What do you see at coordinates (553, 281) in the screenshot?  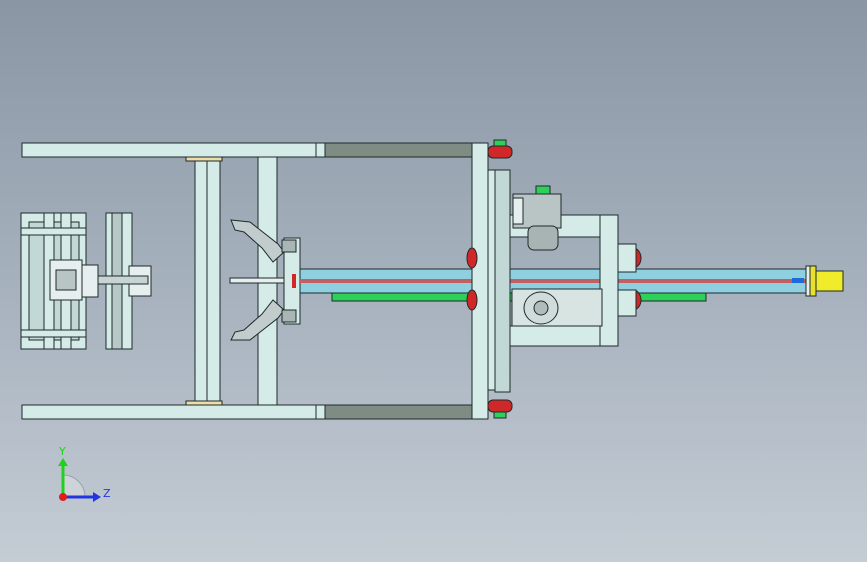 I see `shaft-rod` at bounding box center [553, 281].